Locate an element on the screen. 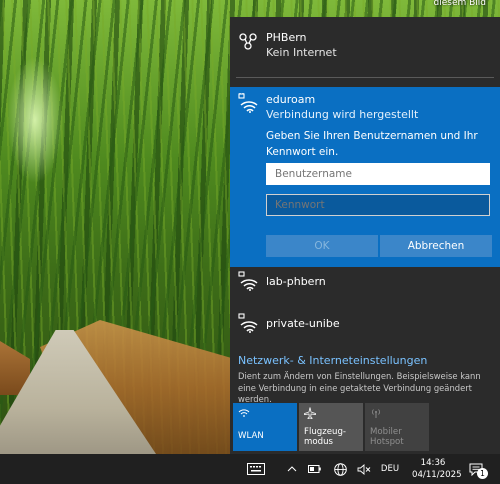 This screenshot has height=484, width=500. network-item-private-unibe: private-unibe is located at coordinates (365, 322).